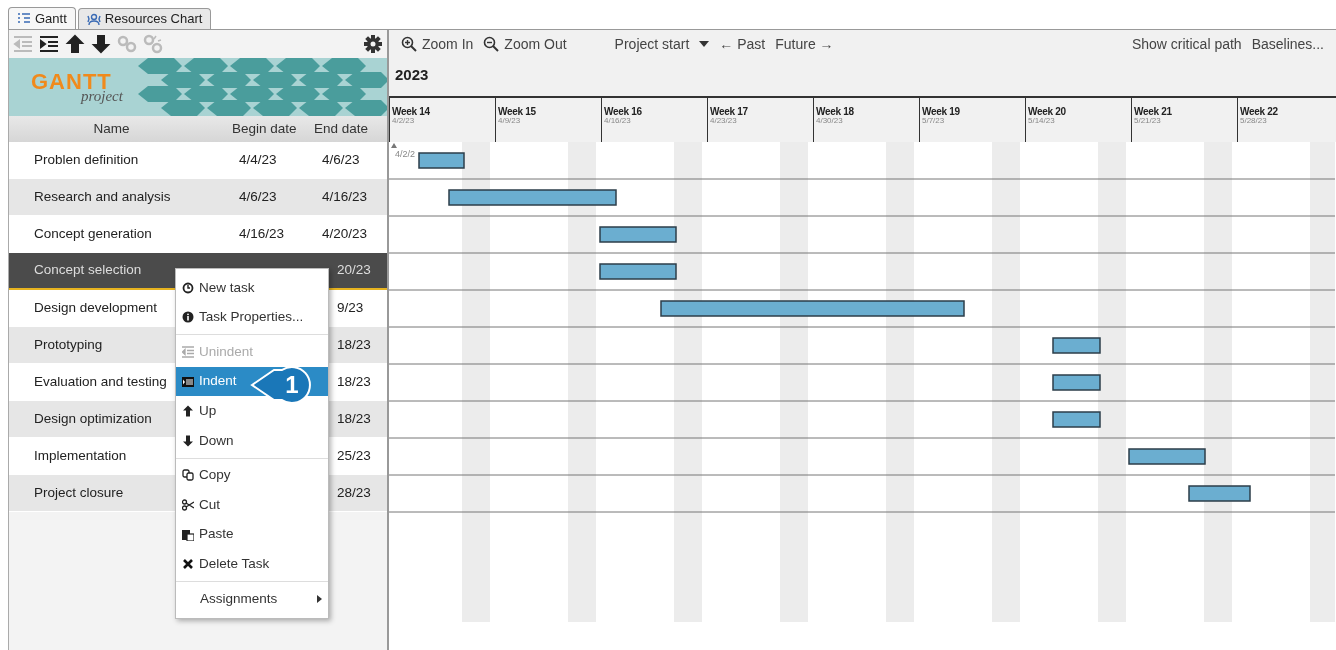 This screenshot has width=1336, height=650. What do you see at coordinates (617, 121) in the screenshot?
I see `week-date: 4/16/23` at bounding box center [617, 121].